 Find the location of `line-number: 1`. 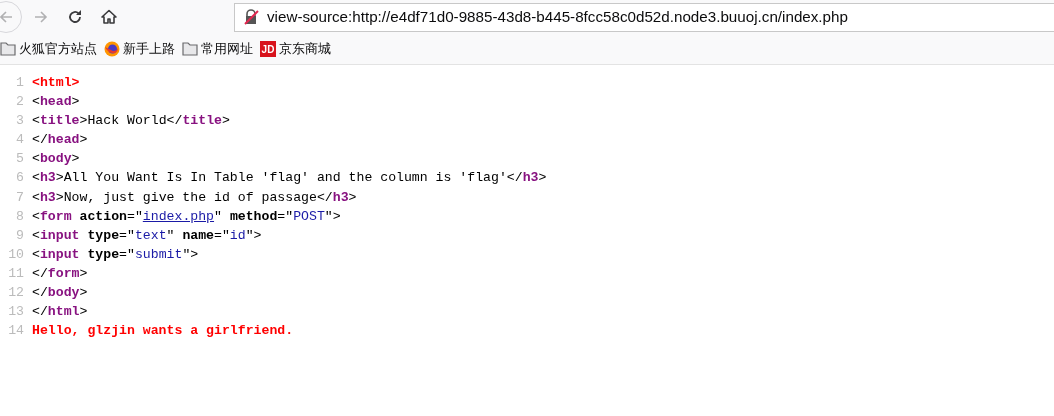

line-number: 1 is located at coordinates (20, 83).